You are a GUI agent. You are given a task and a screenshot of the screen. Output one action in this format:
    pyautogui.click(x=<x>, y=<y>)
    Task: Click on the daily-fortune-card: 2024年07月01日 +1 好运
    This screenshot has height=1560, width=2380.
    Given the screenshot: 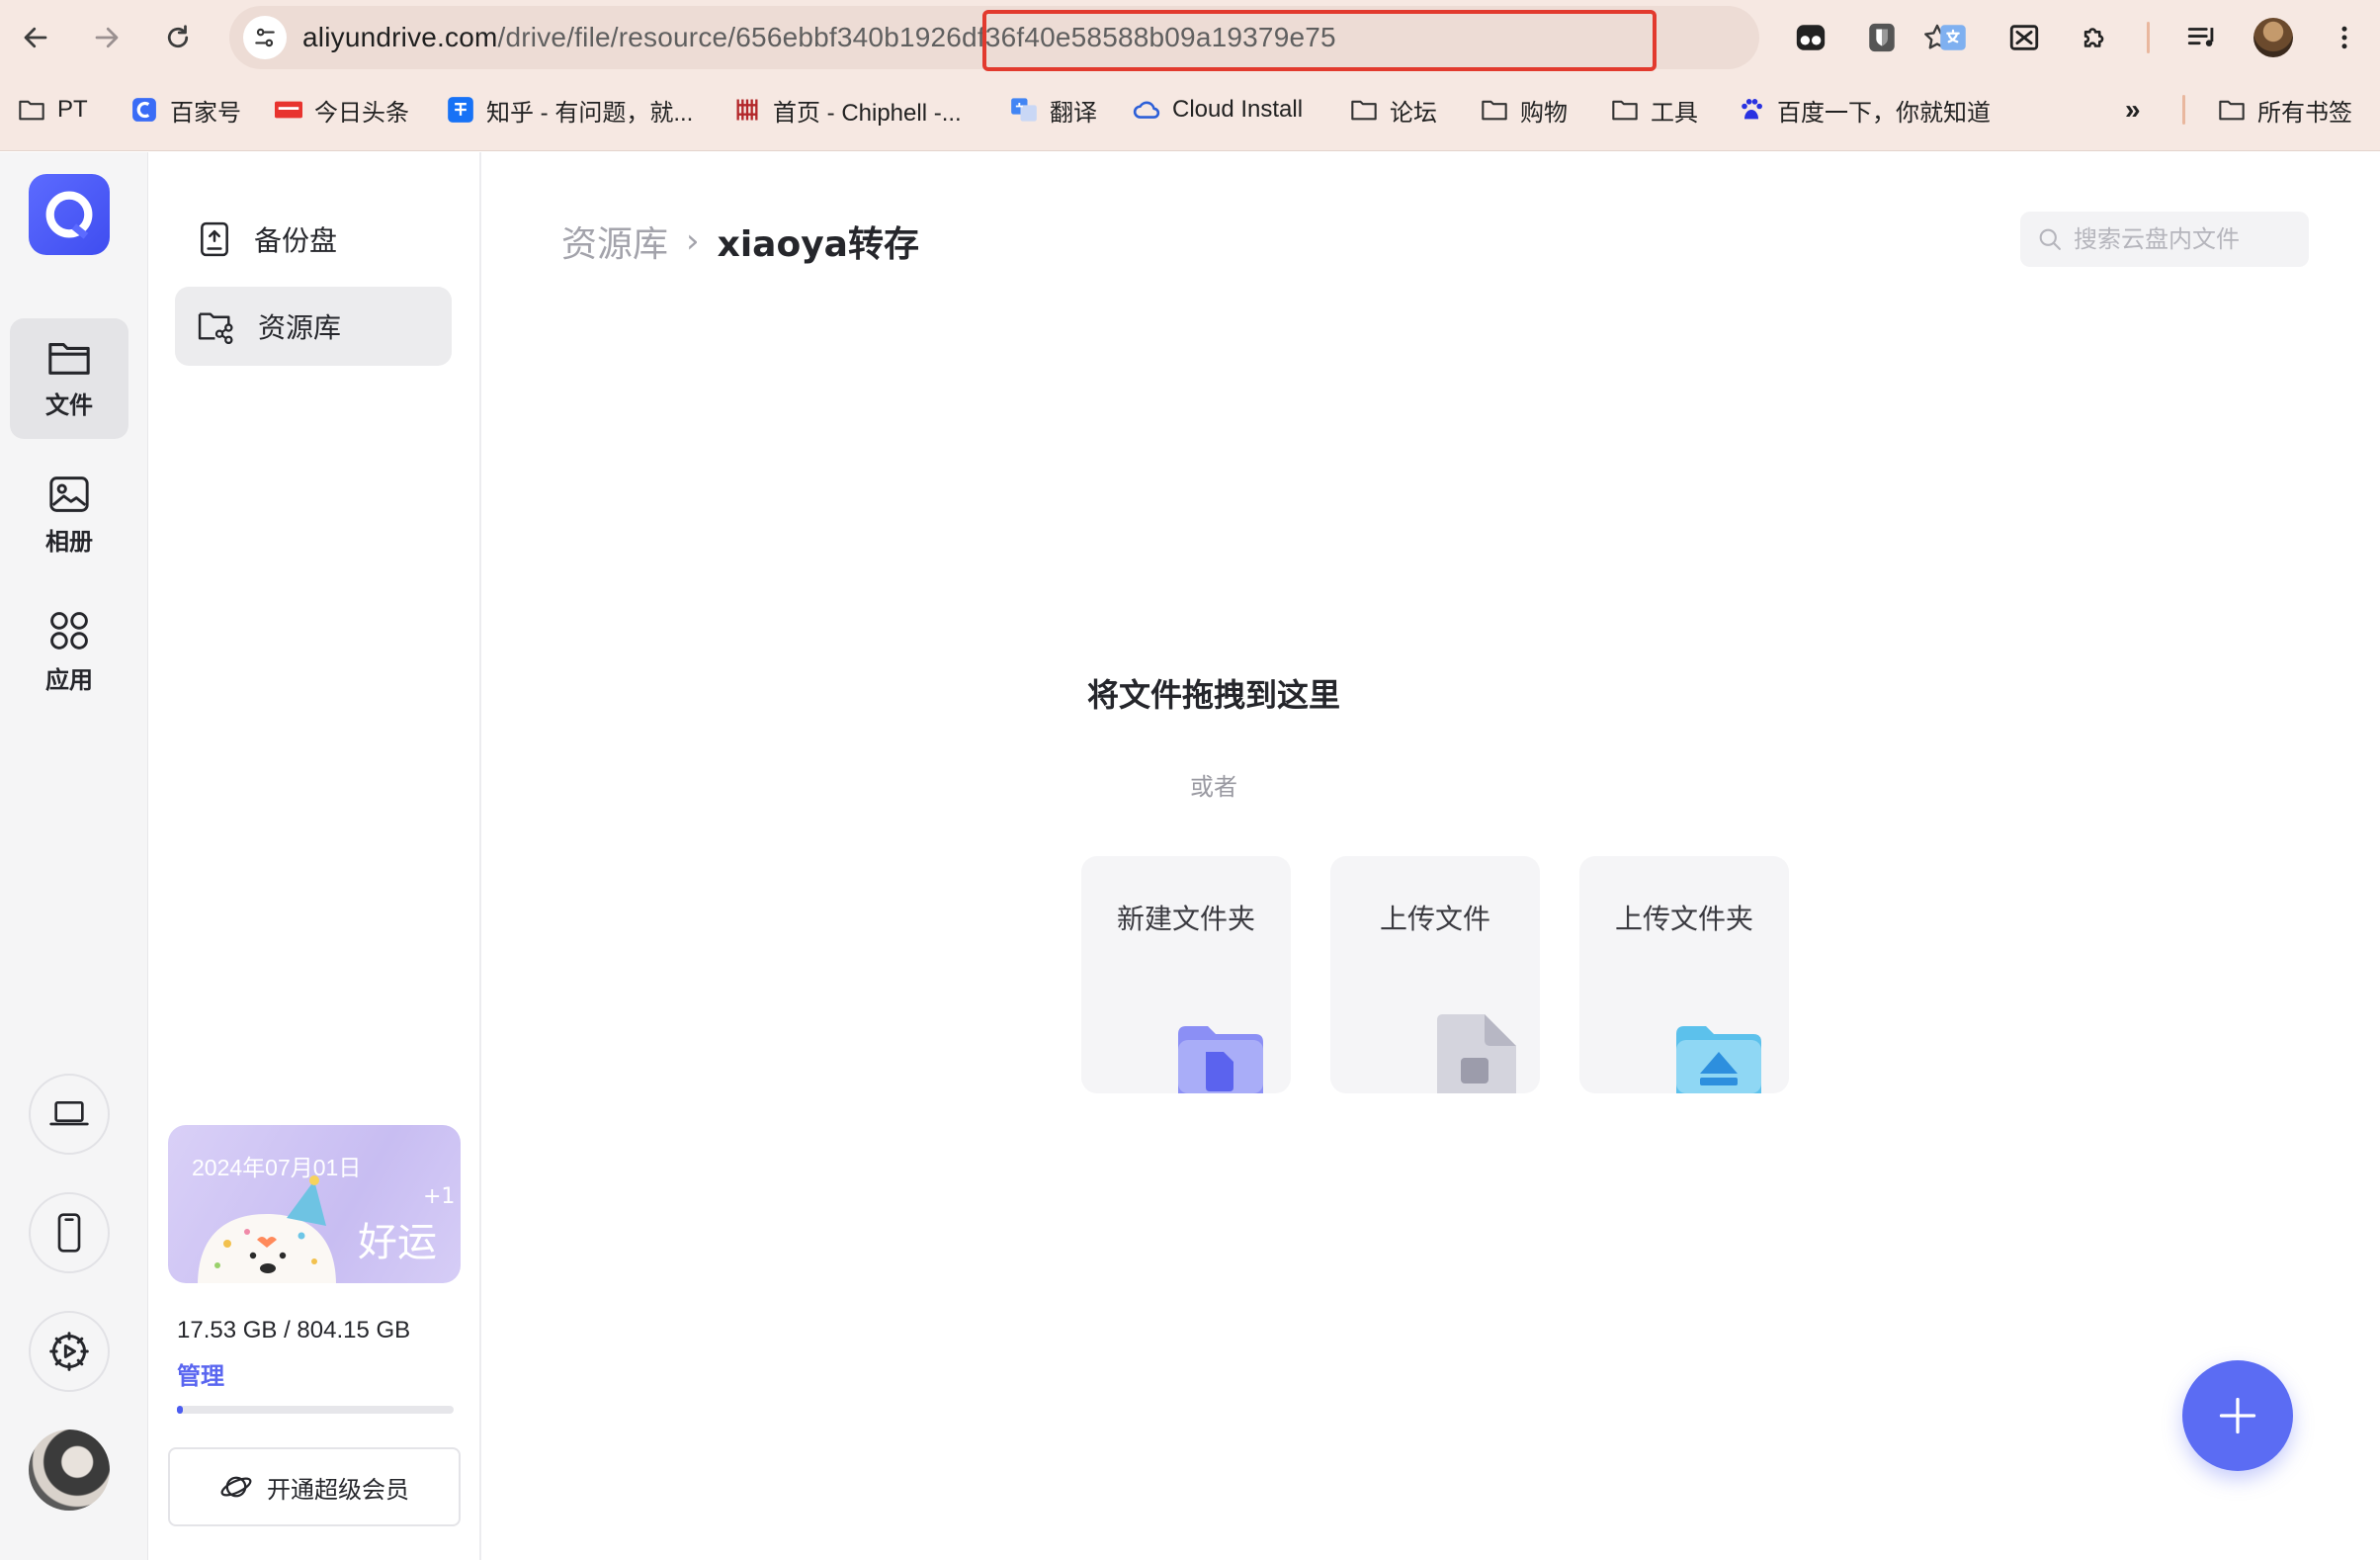 What is the action you would take?
    pyautogui.click(x=314, y=1204)
    